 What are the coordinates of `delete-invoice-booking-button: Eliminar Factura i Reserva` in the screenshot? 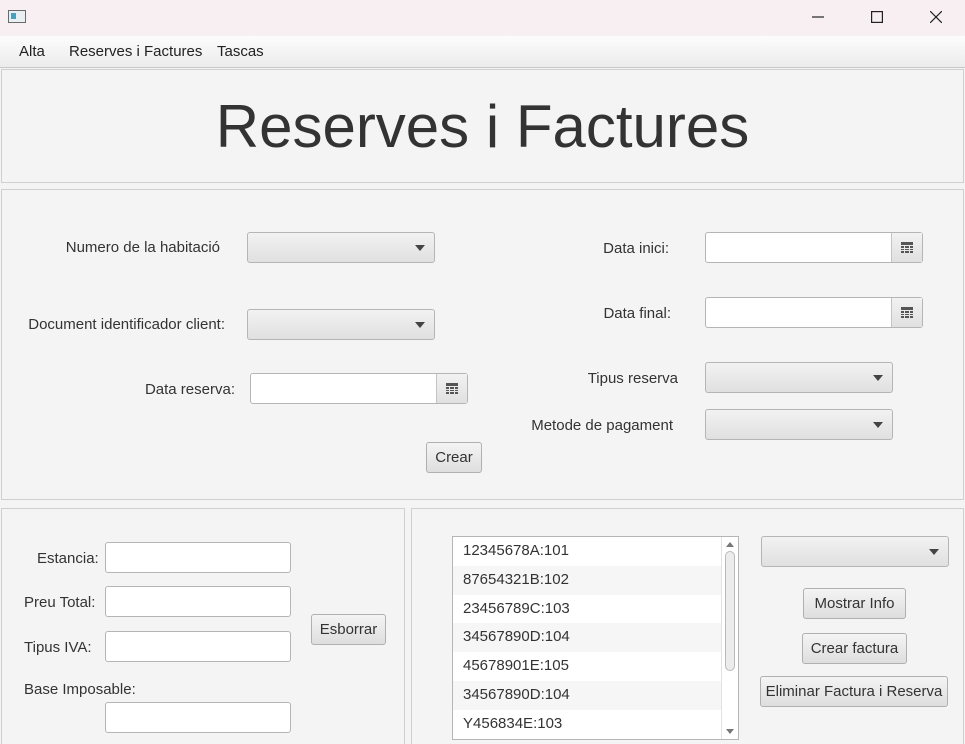 It's located at (854, 691).